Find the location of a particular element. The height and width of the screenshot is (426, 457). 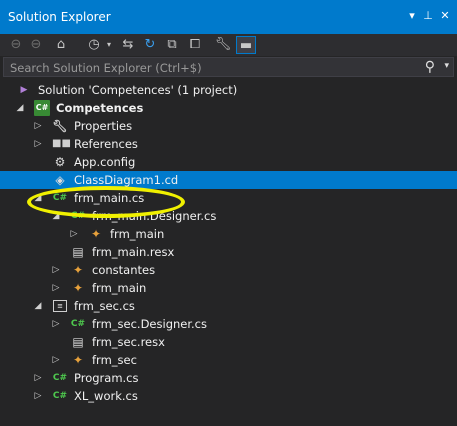

config-file-icon: ⚙ is located at coordinates (60, 162).